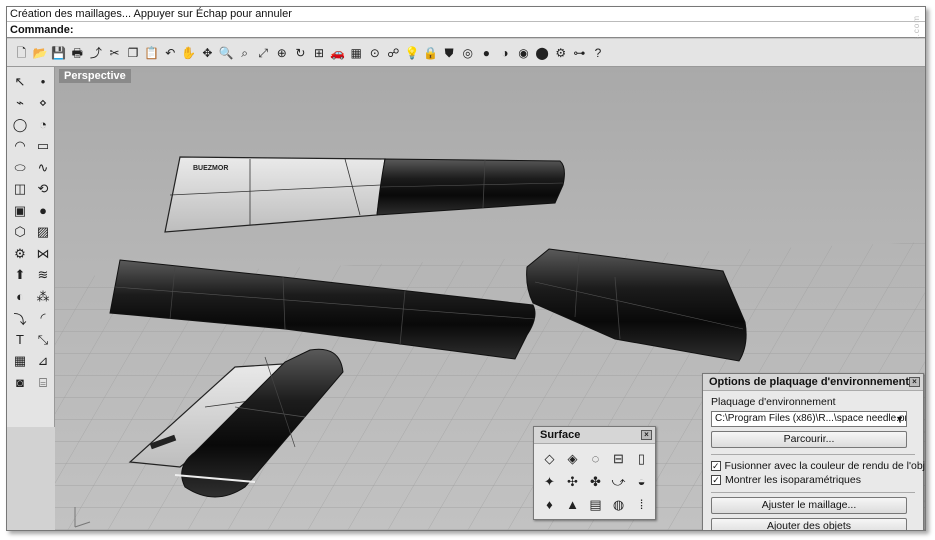  What do you see at coordinates (374, 52) in the screenshot?
I see `point-osnap-icon: ⊙` at bounding box center [374, 52].